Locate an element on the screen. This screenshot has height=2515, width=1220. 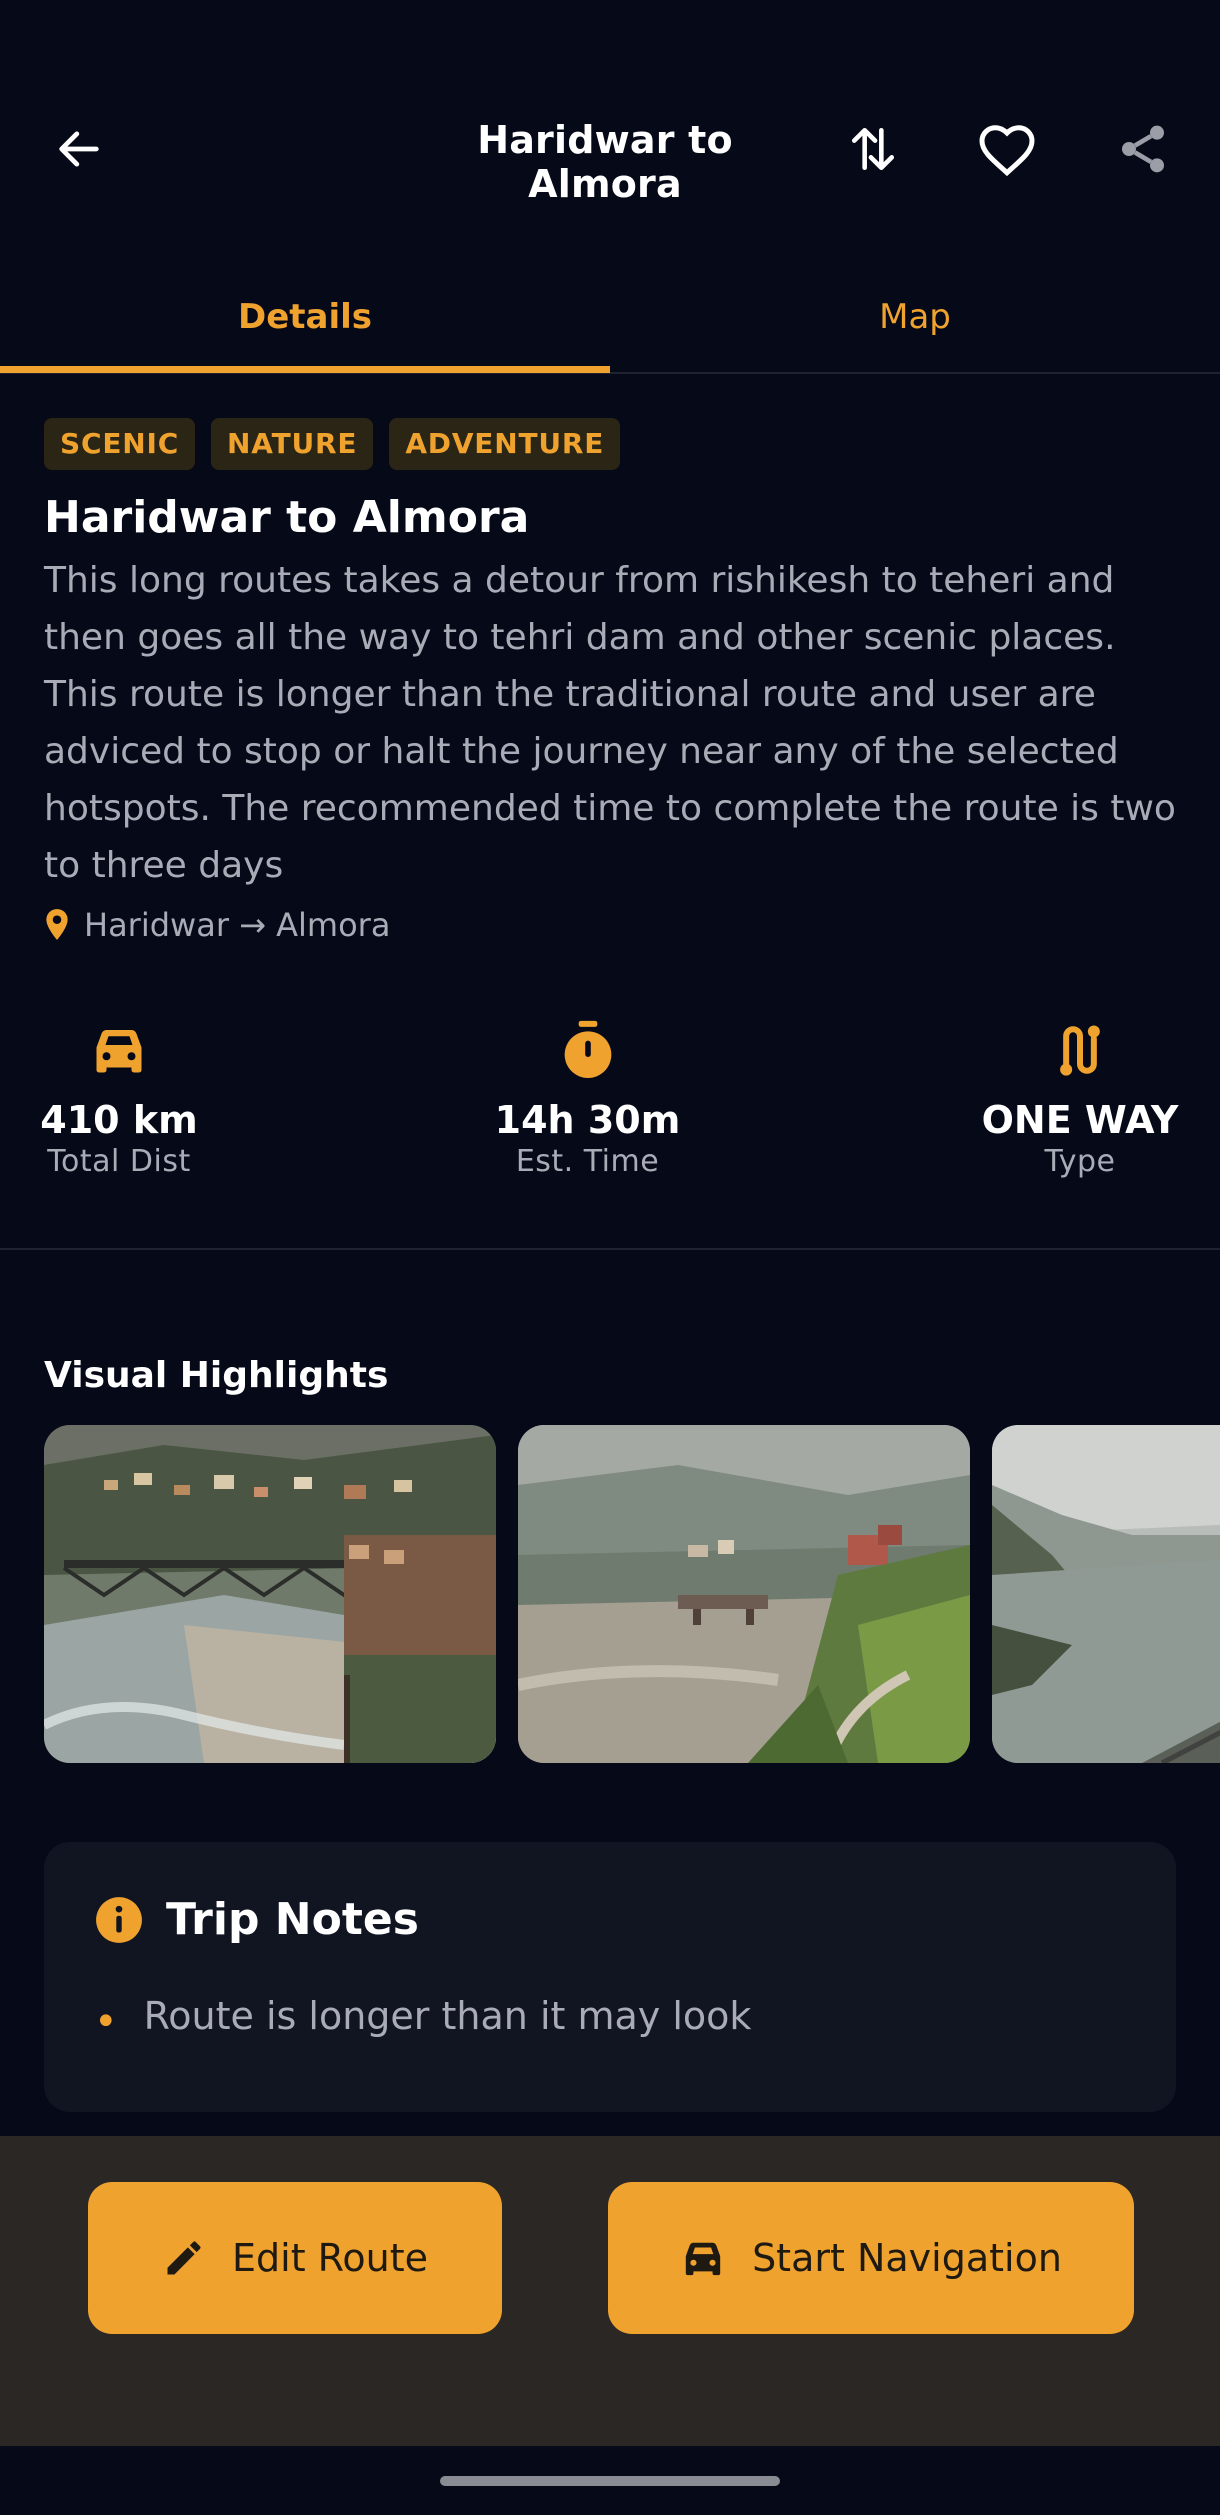
stat-type-value: ONE WAY is located at coordinates (1080, 1120).